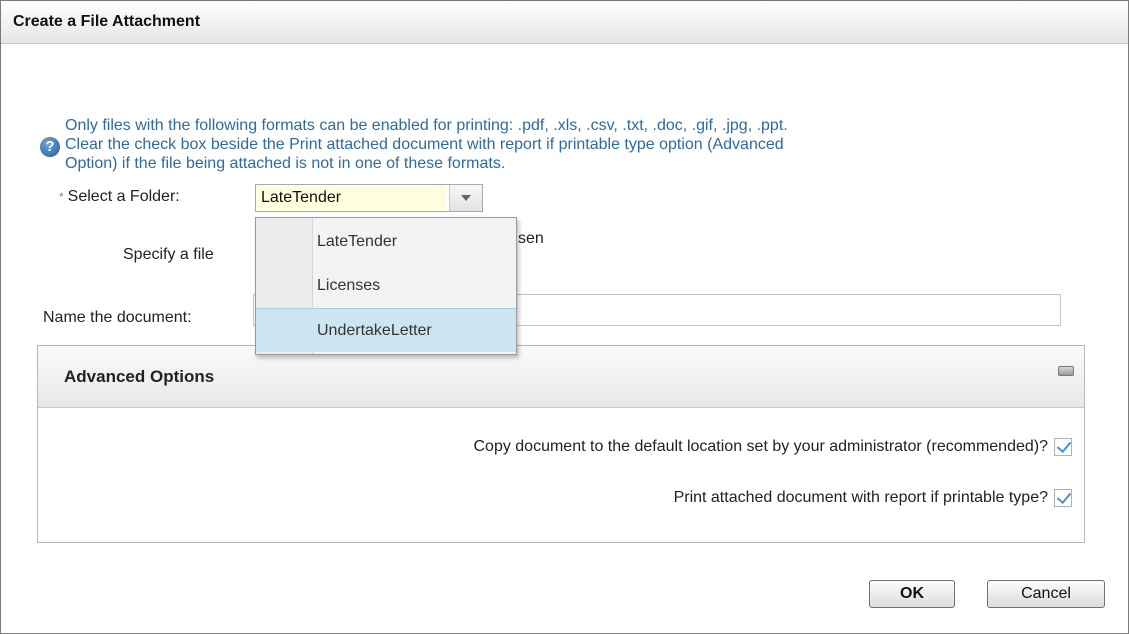  I want to click on folder-label: Select a Folder:, so click(123, 196).